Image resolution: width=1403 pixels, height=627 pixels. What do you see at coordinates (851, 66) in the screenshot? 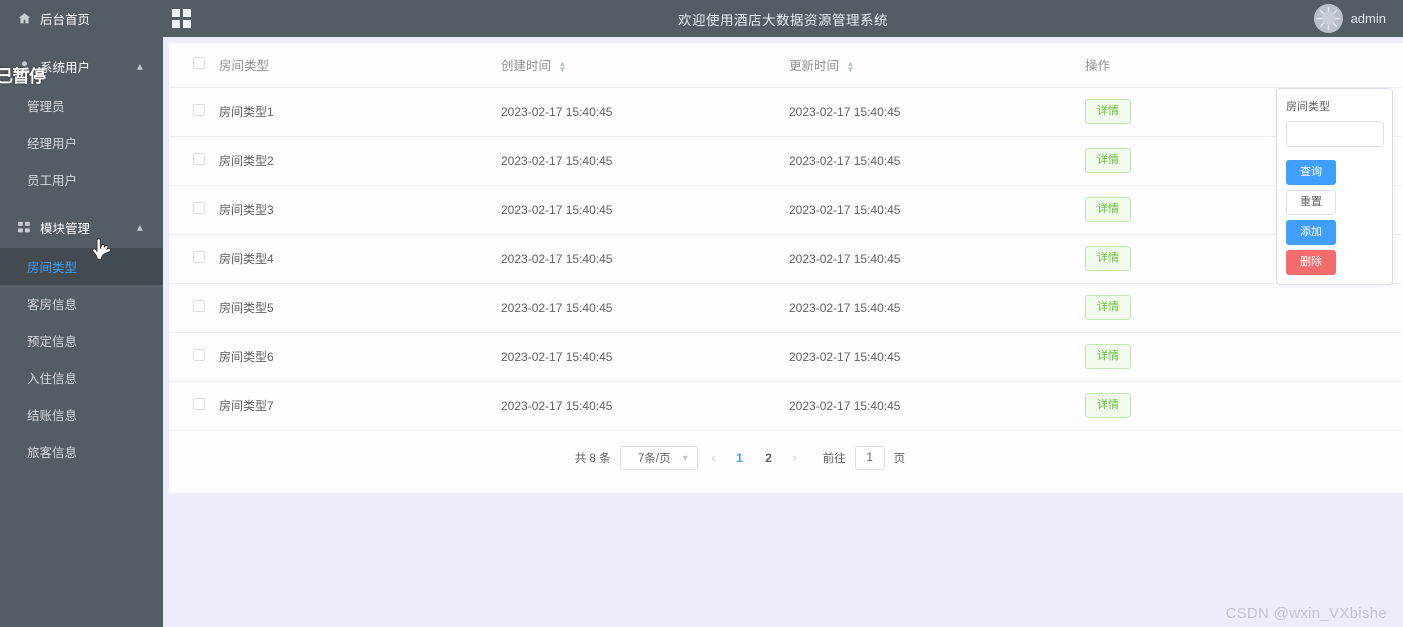
I see `sort-update-time-icon: ▲ ▼` at bounding box center [851, 66].